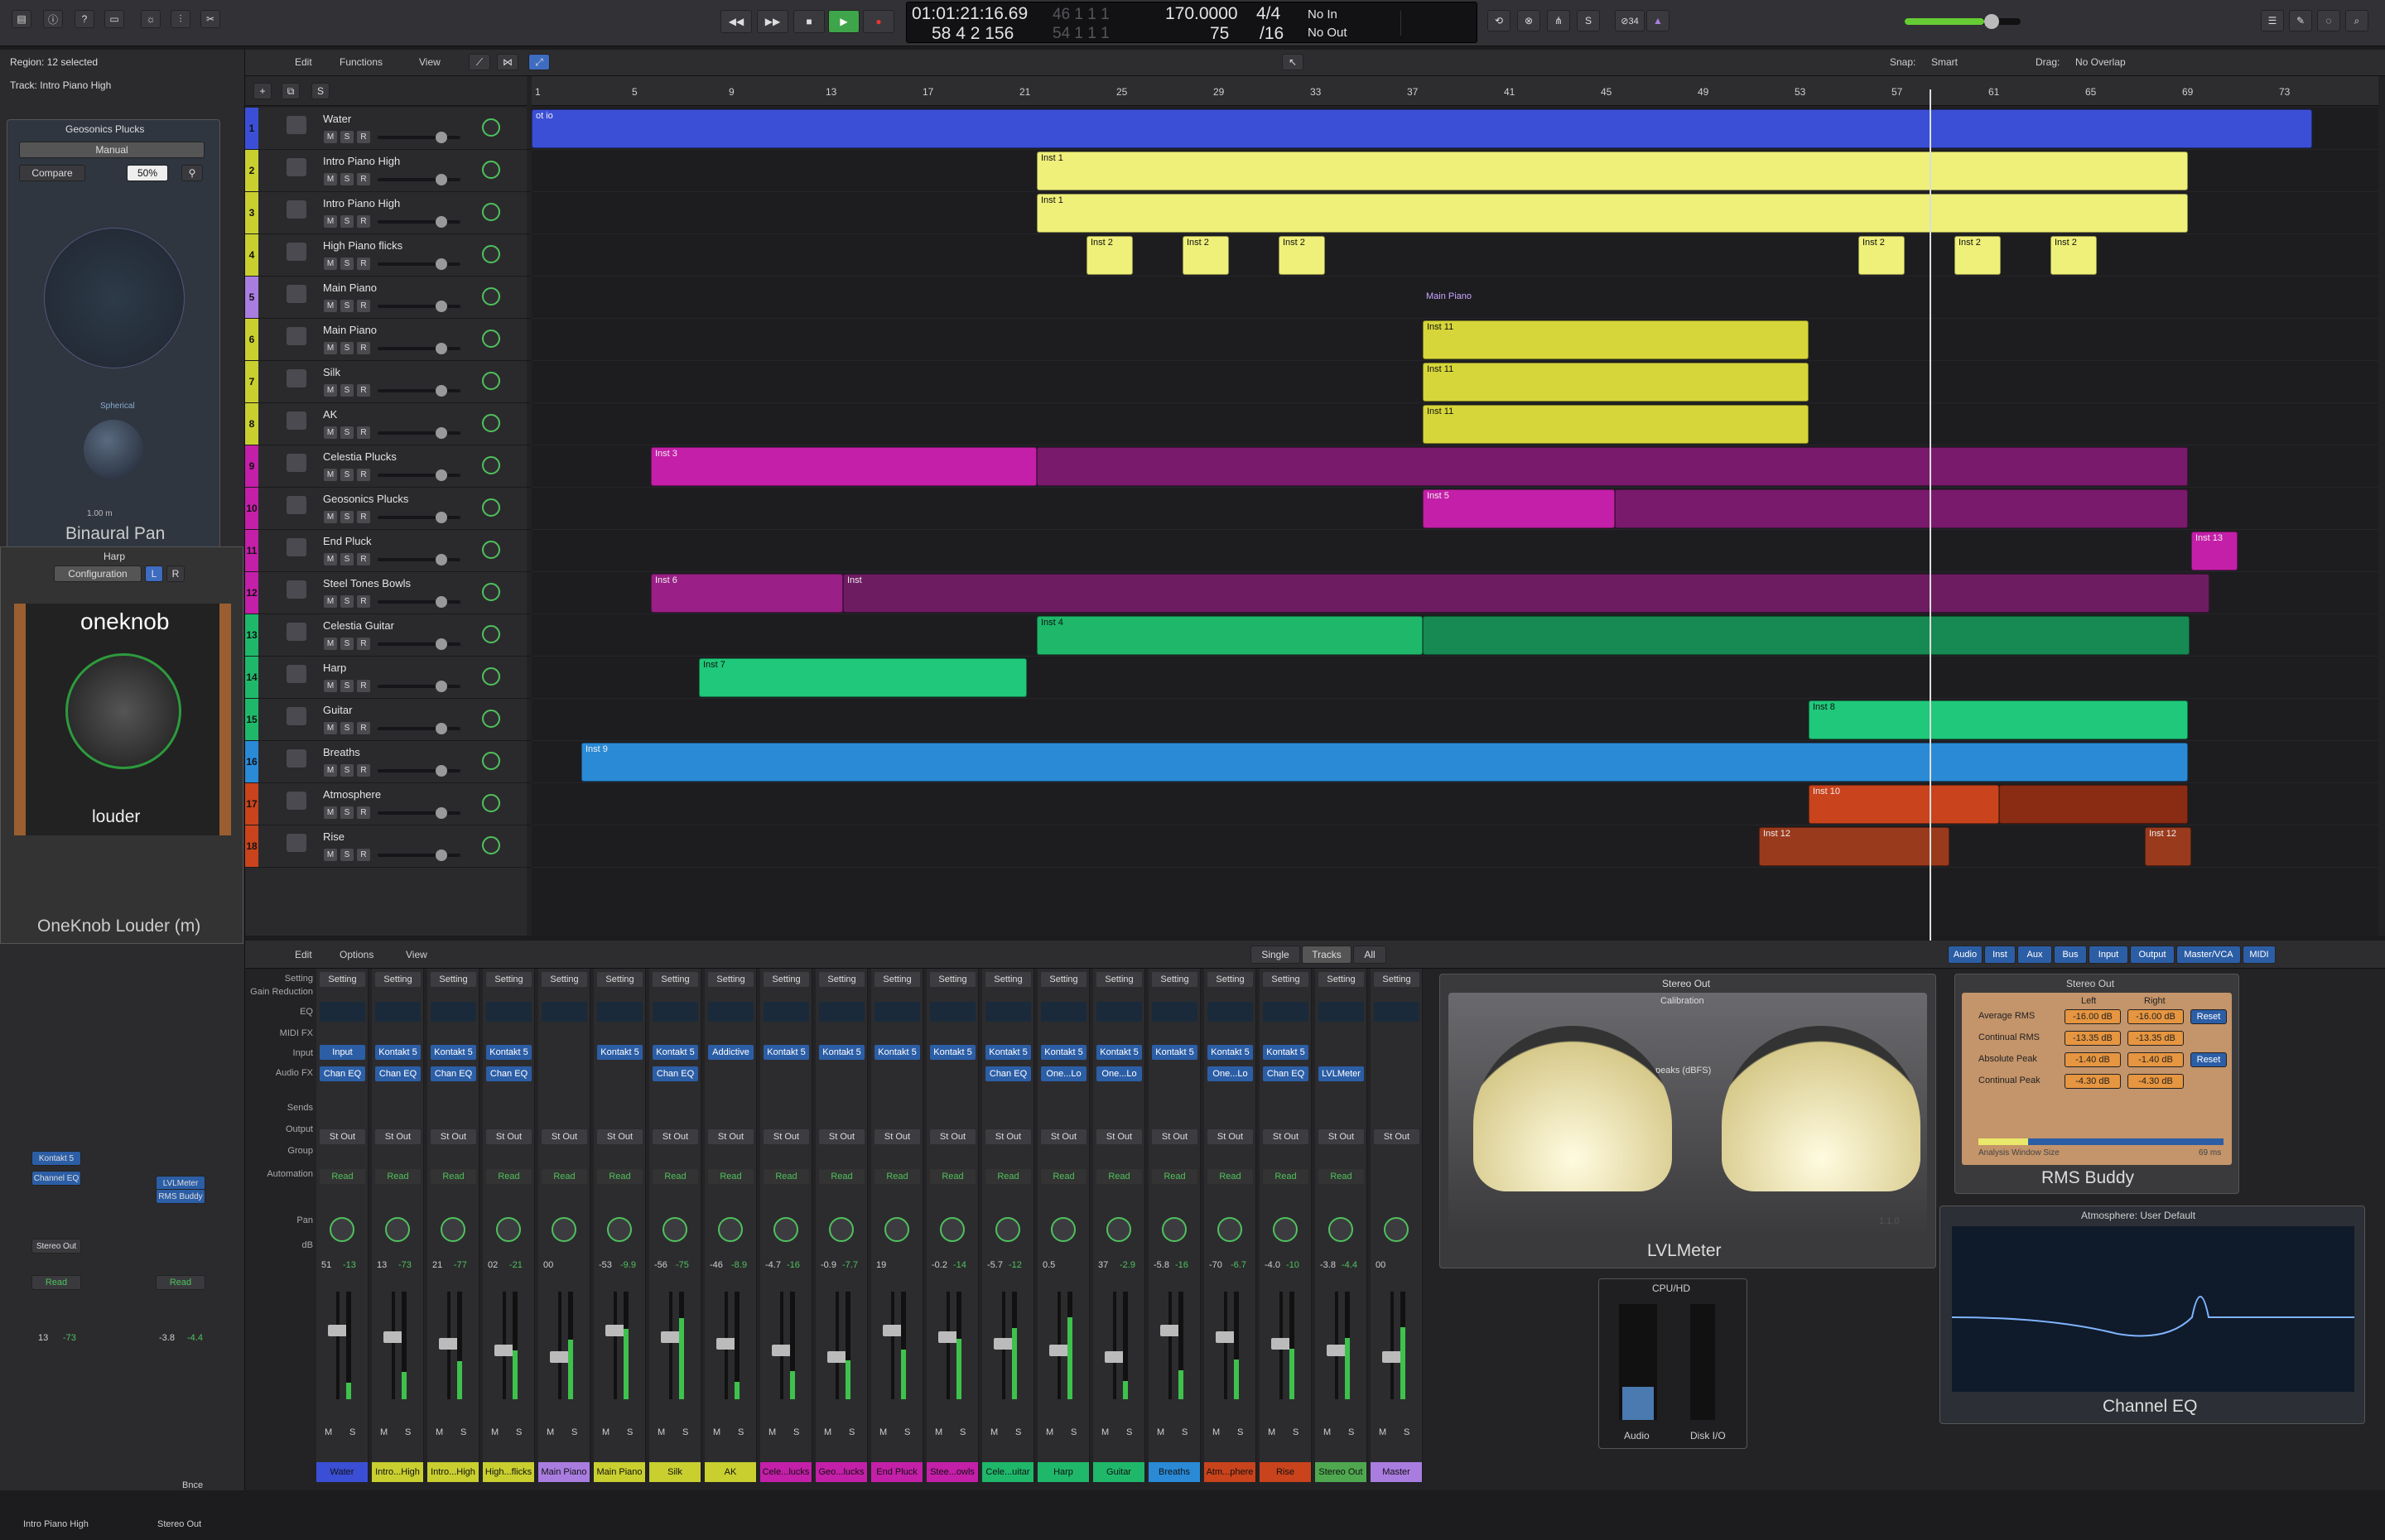 This screenshot has height=1540, width=2385. Describe the element at coordinates (112, 150) in the screenshot. I see `mode-select: Manual` at that location.